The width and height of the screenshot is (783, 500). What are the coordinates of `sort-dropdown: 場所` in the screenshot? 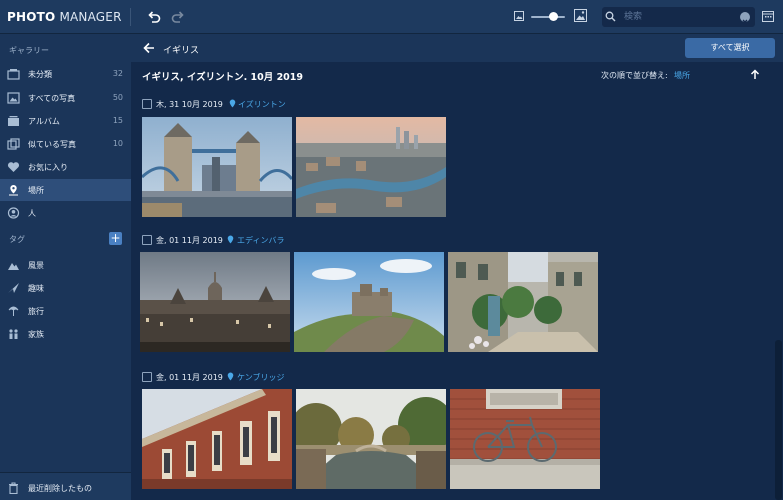 It's located at (682, 75).